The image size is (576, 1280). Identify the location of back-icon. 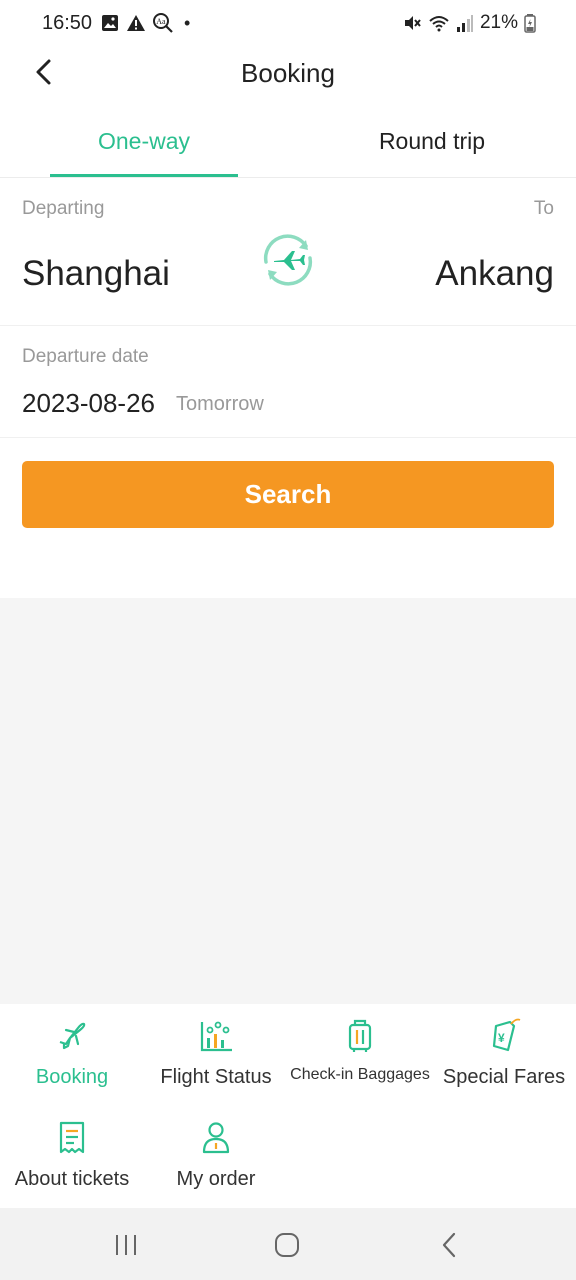
(449, 1245).